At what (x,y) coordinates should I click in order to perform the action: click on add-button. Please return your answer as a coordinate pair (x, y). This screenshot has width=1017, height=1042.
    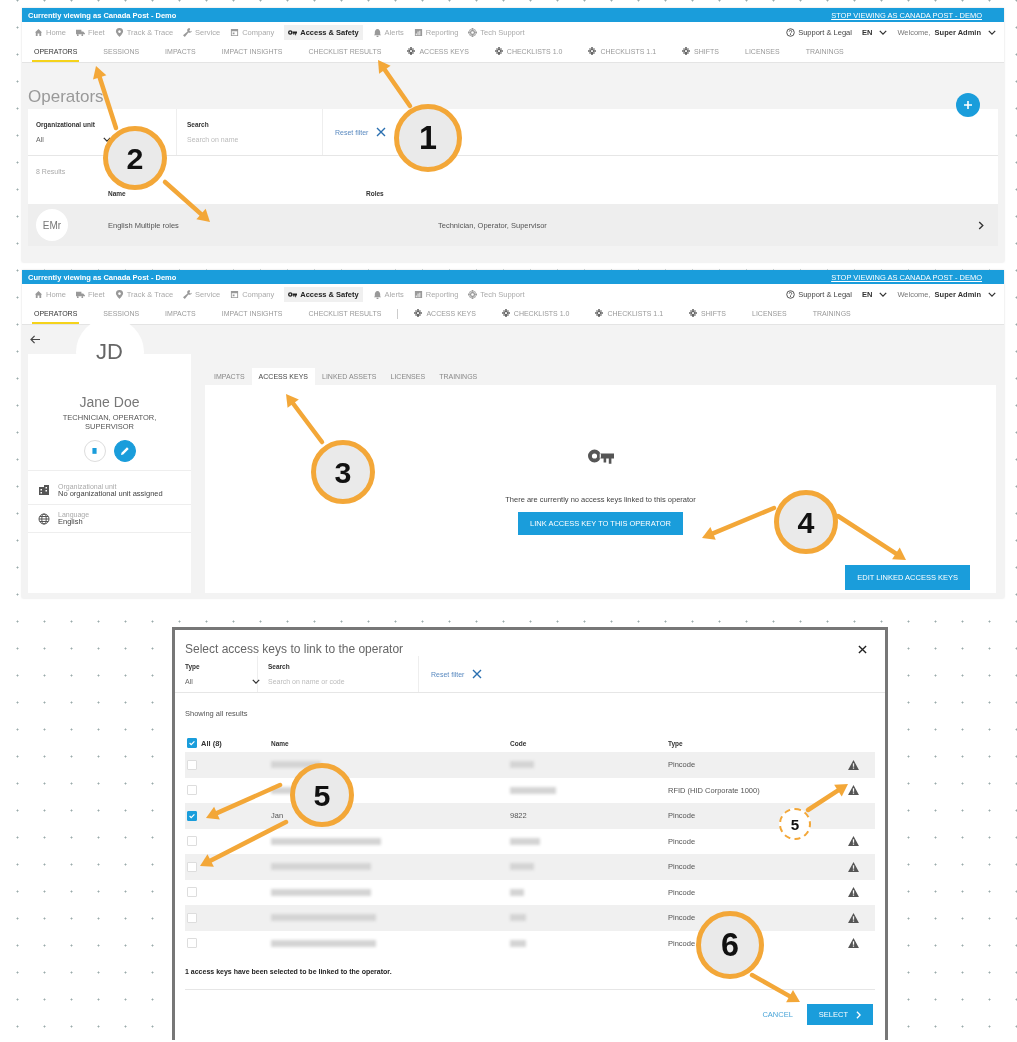
    Looking at the image, I should click on (968, 105).